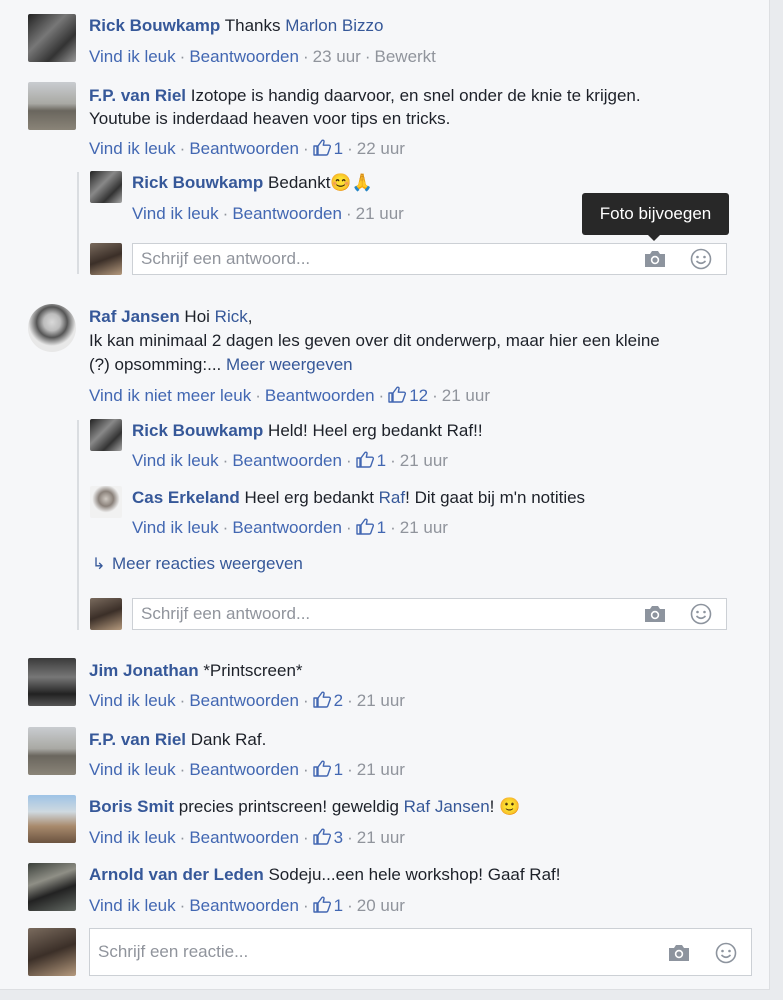  I want to click on timestamp: 22 uur, so click(381, 148).